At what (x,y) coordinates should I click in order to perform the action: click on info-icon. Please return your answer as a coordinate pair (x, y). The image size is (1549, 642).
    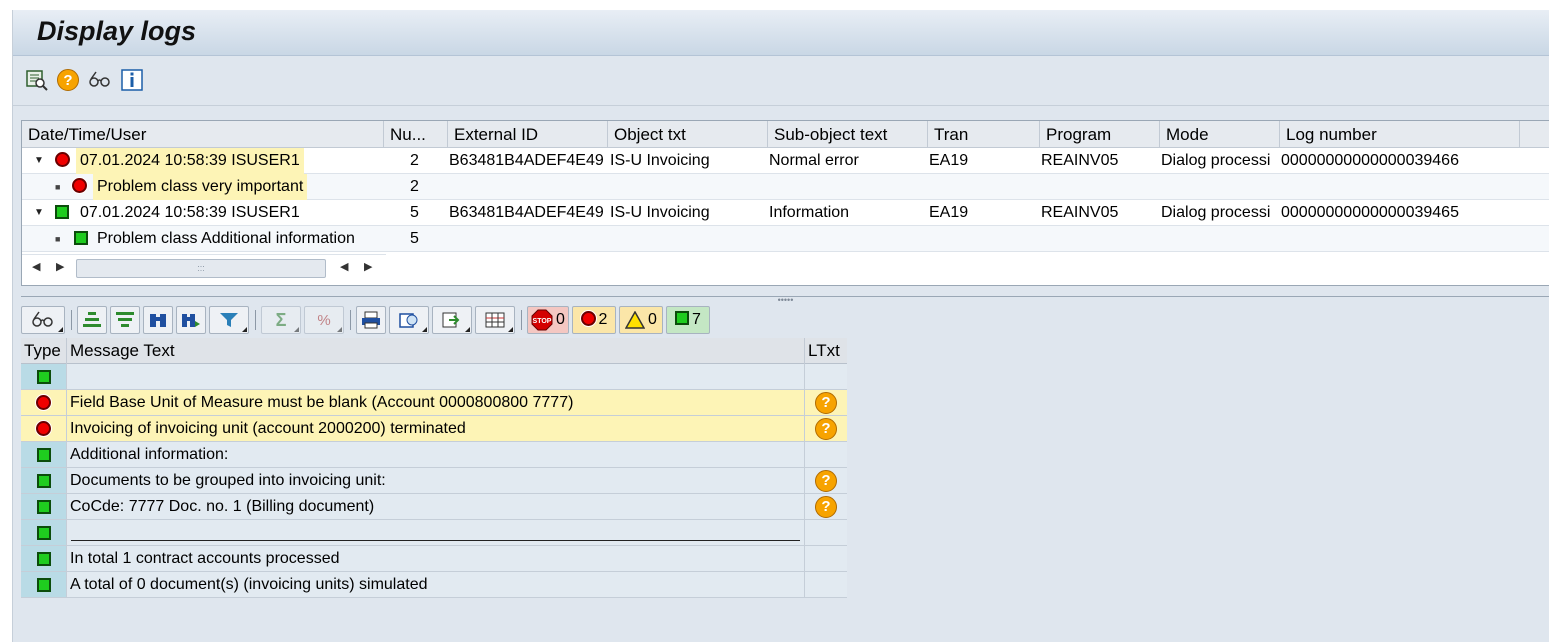
    Looking at the image, I should click on (132, 80).